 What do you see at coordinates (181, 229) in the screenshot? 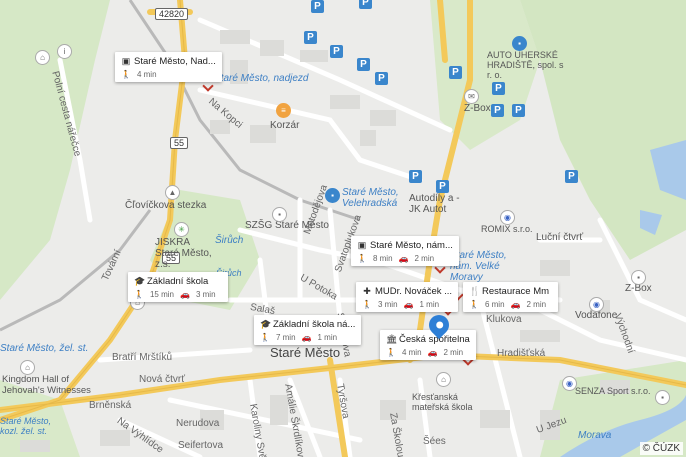
I see `sport-icon: ✳` at bounding box center [181, 229].